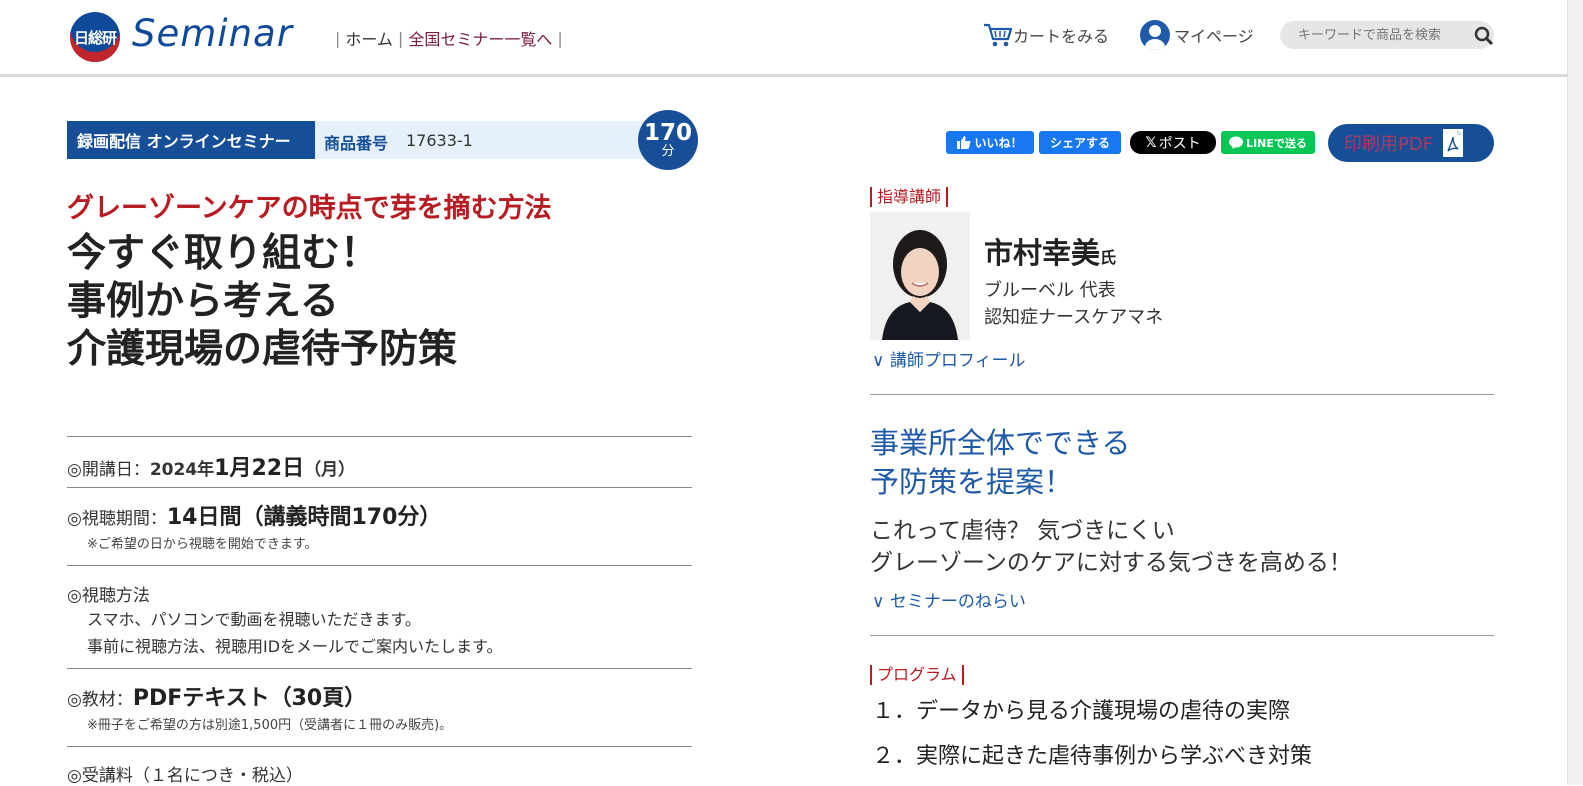 This screenshot has width=1583, height=786. I want to click on like-label: いいね！, so click(998, 143).